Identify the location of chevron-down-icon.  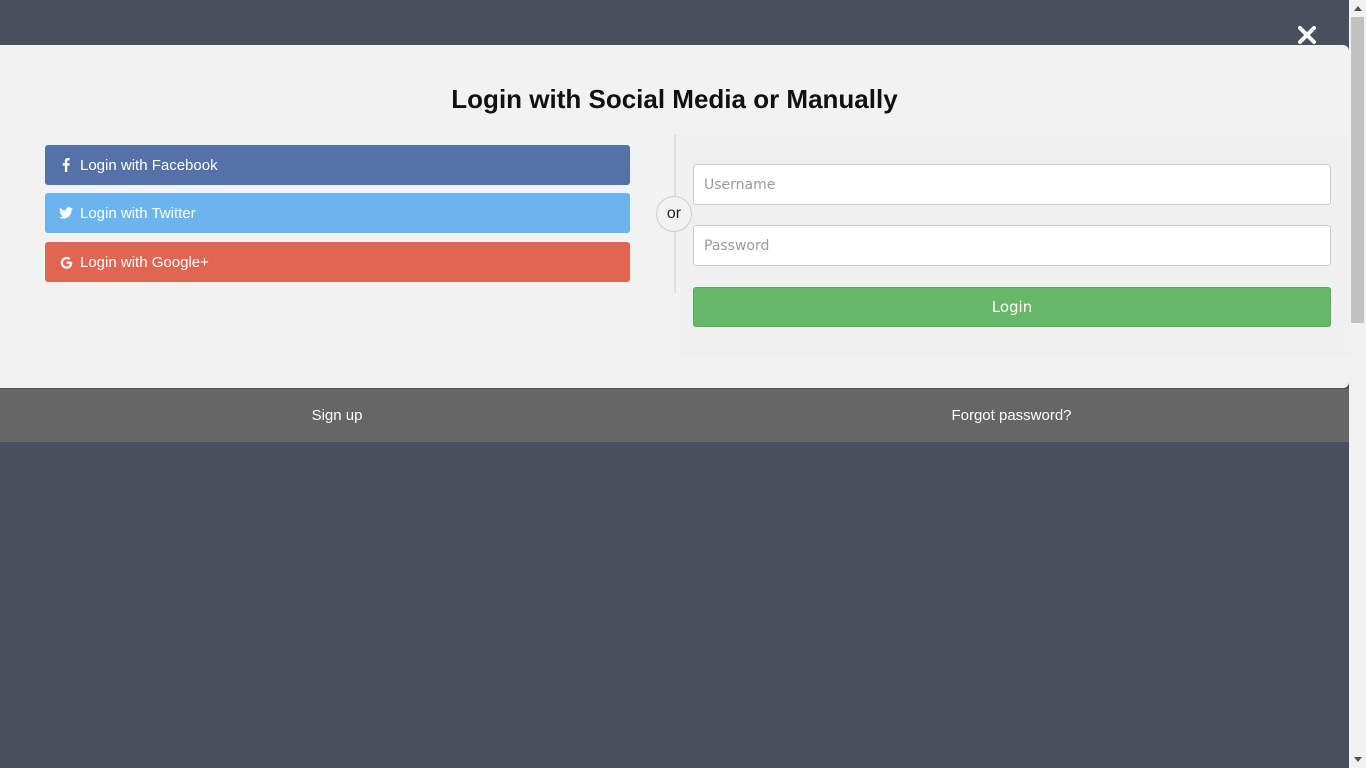
(1357, 759).